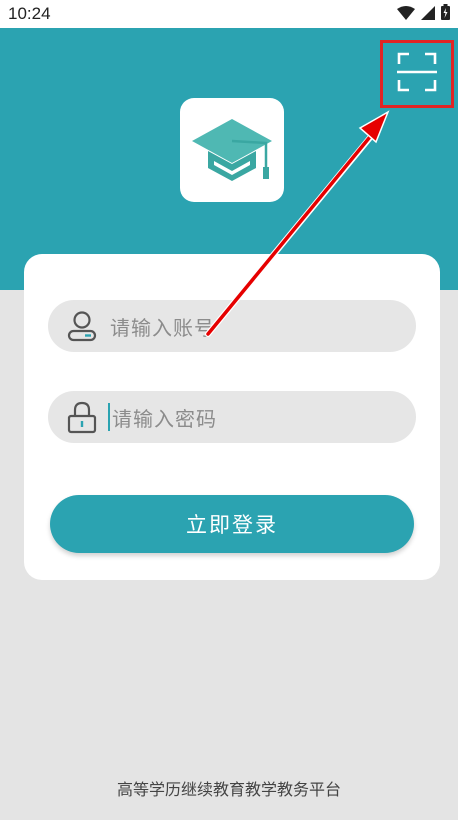 This screenshot has width=458, height=820. Describe the element at coordinates (162, 327) in the screenshot. I see `account-placeholder: 请输入账号` at that location.